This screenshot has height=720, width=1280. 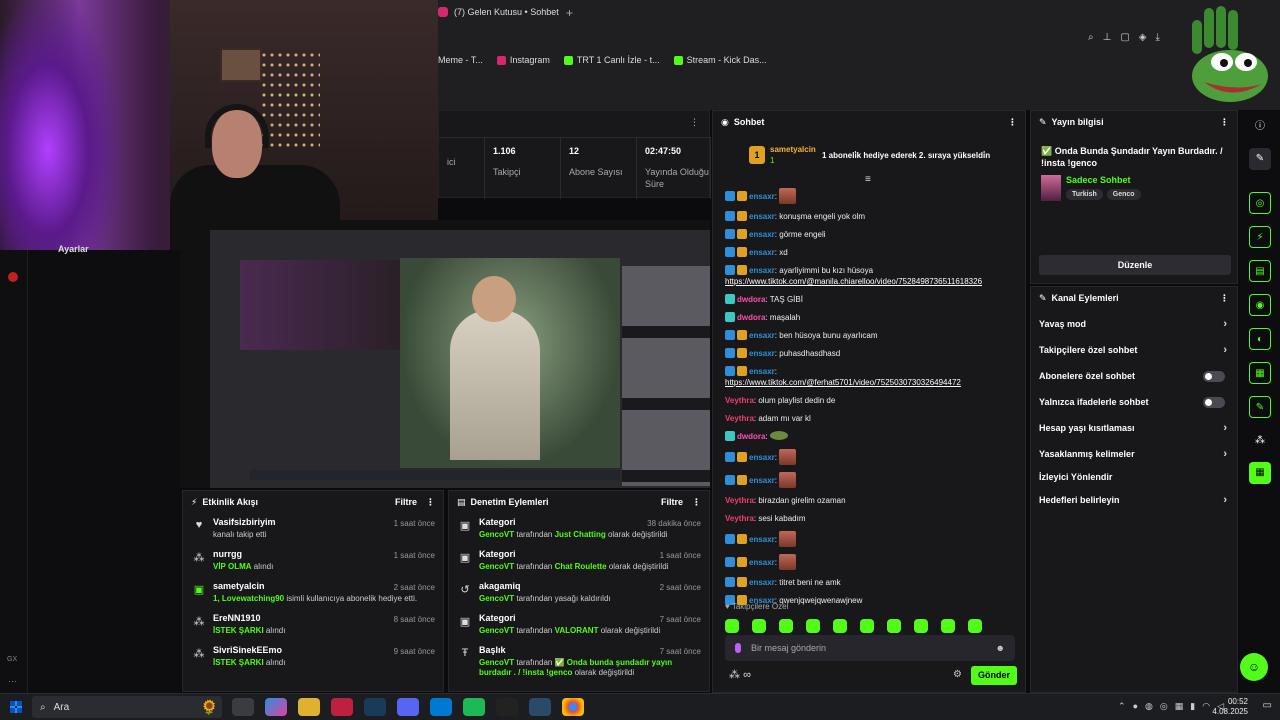 I want to click on emote-7-icon, so click(x=894, y=626).